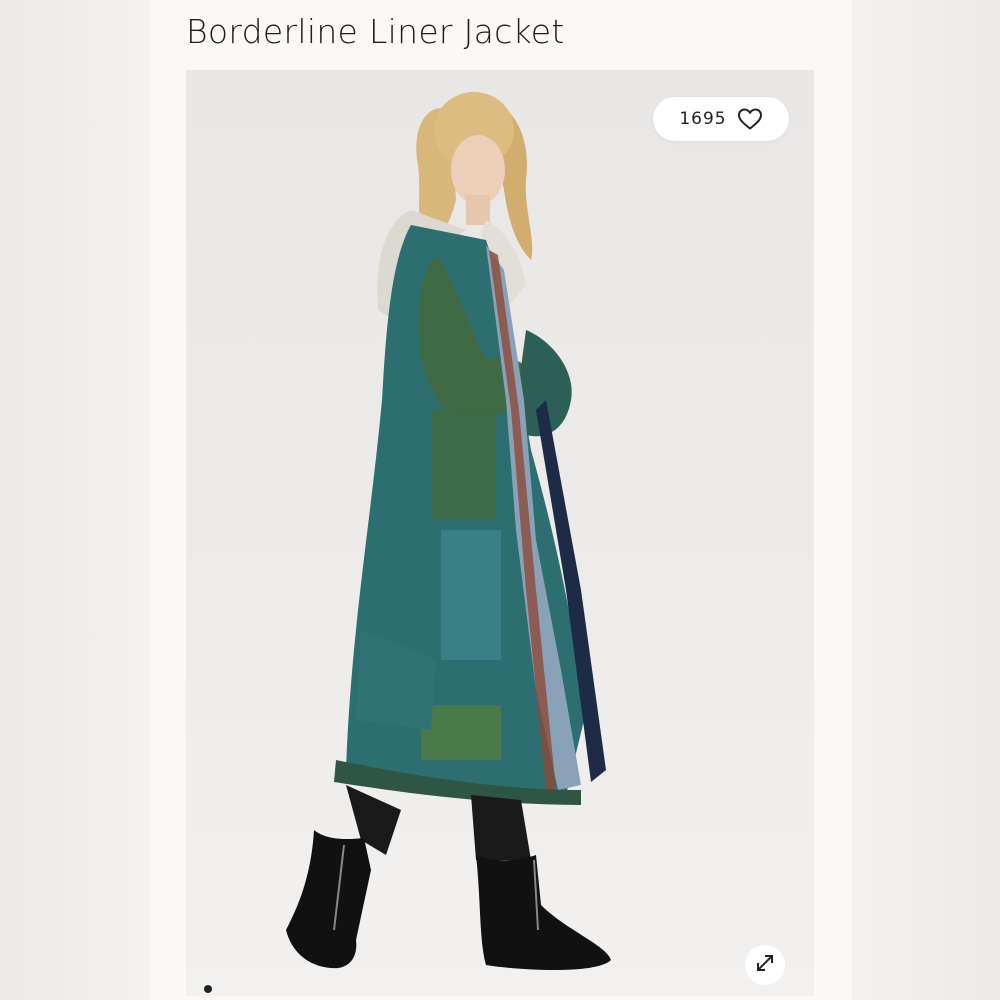  Describe the element at coordinates (703, 119) in the screenshot. I see `like-count: 1695` at that location.